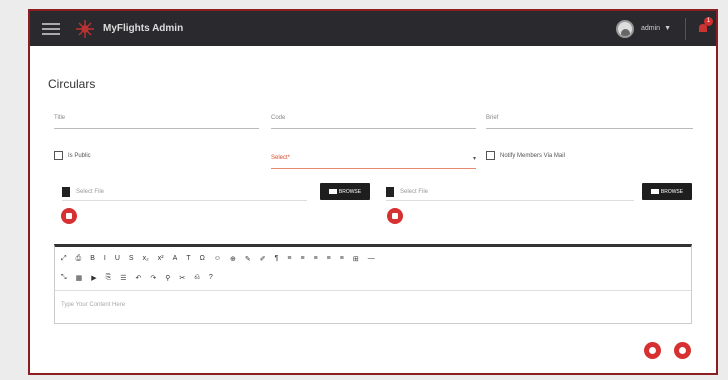 This screenshot has width=728, height=380. Describe the element at coordinates (672, 191) in the screenshot. I see `browse-label-2: BROWSE` at that location.